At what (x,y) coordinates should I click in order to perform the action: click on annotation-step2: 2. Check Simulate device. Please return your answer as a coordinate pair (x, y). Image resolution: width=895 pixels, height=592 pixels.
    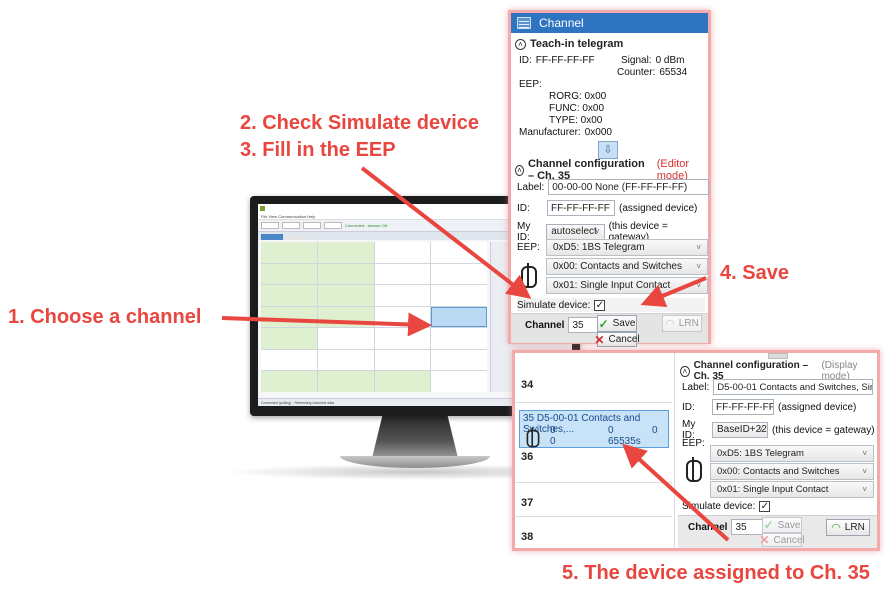
    Looking at the image, I should click on (360, 123).